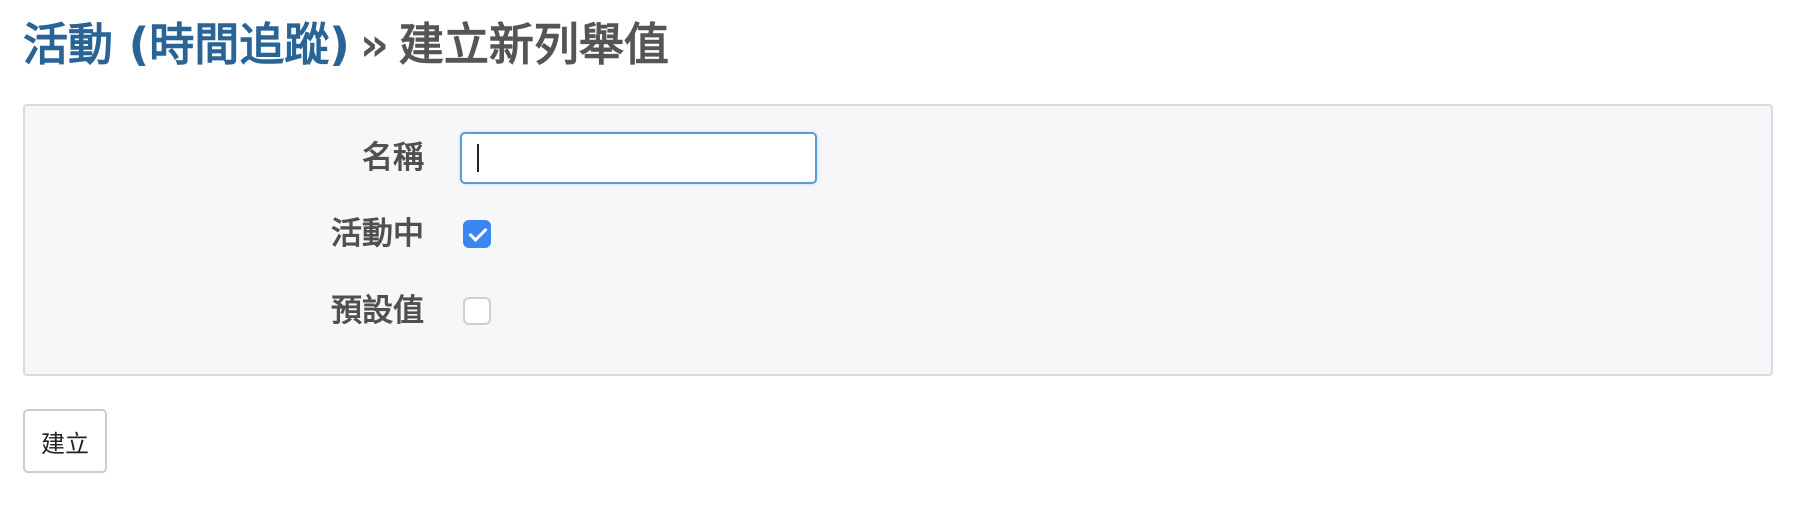  What do you see at coordinates (898, 311) in the screenshot?
I see `default-field-row: 預設值` at bounding box center [898, 311].